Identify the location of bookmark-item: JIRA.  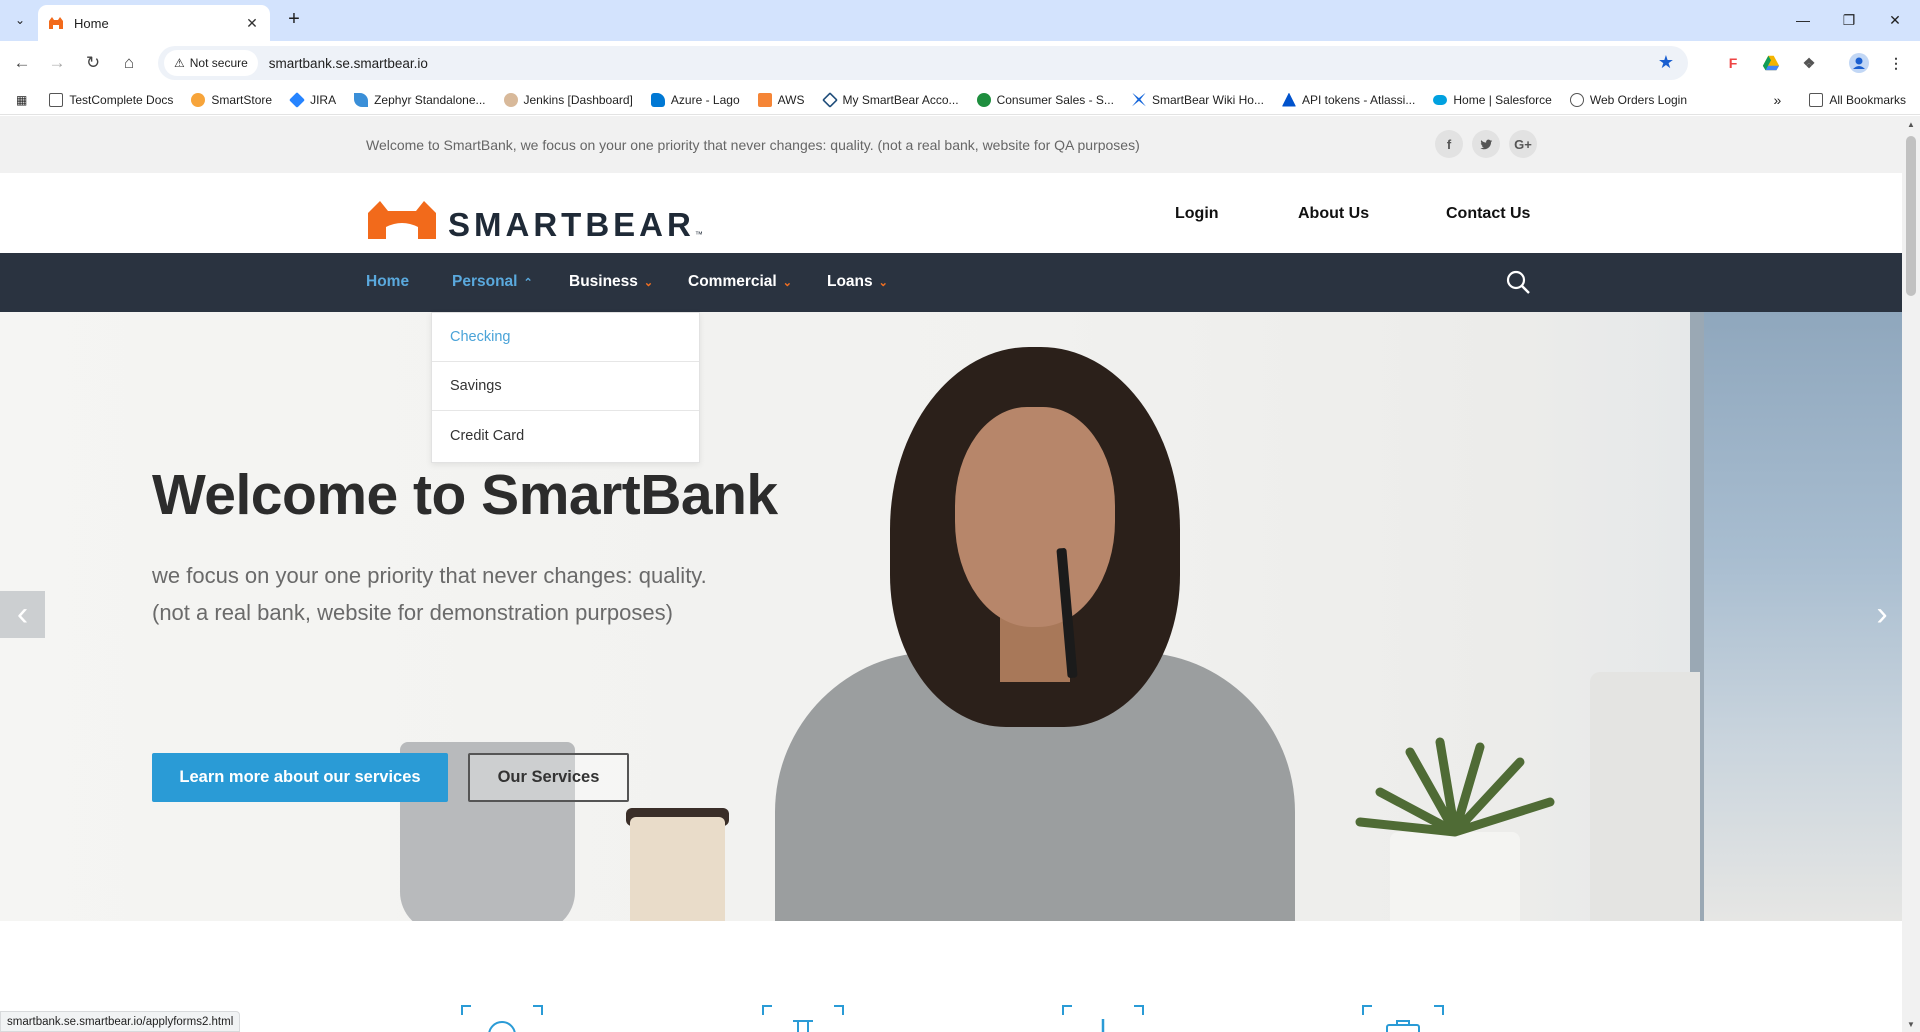
(312, 99).